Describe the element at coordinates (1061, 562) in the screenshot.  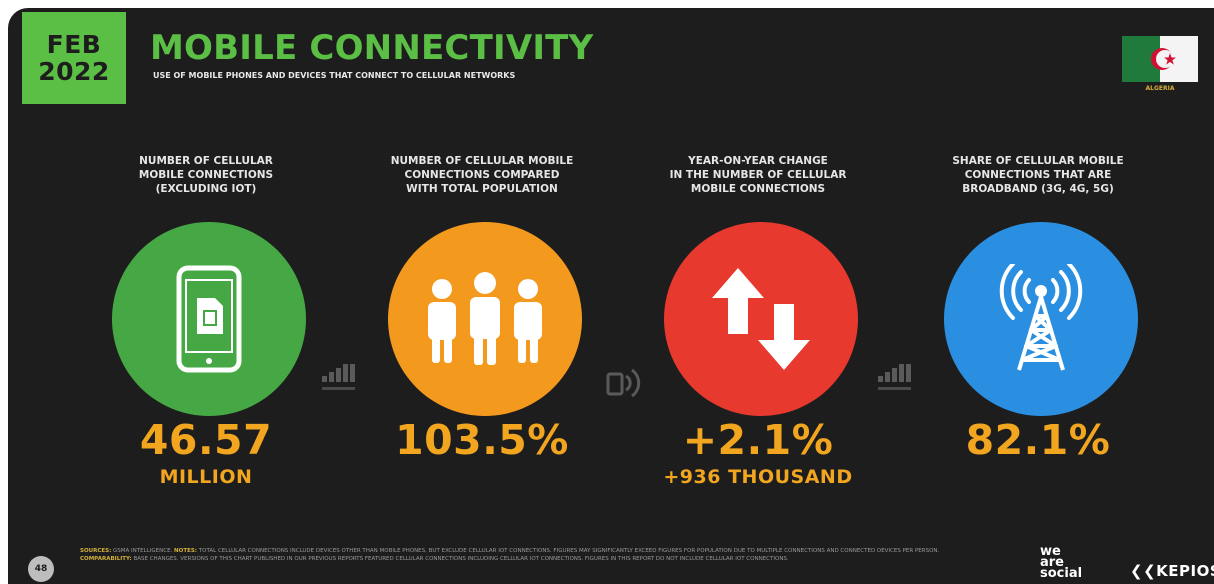
I see `we-are-social-logo: we are social` at that location.